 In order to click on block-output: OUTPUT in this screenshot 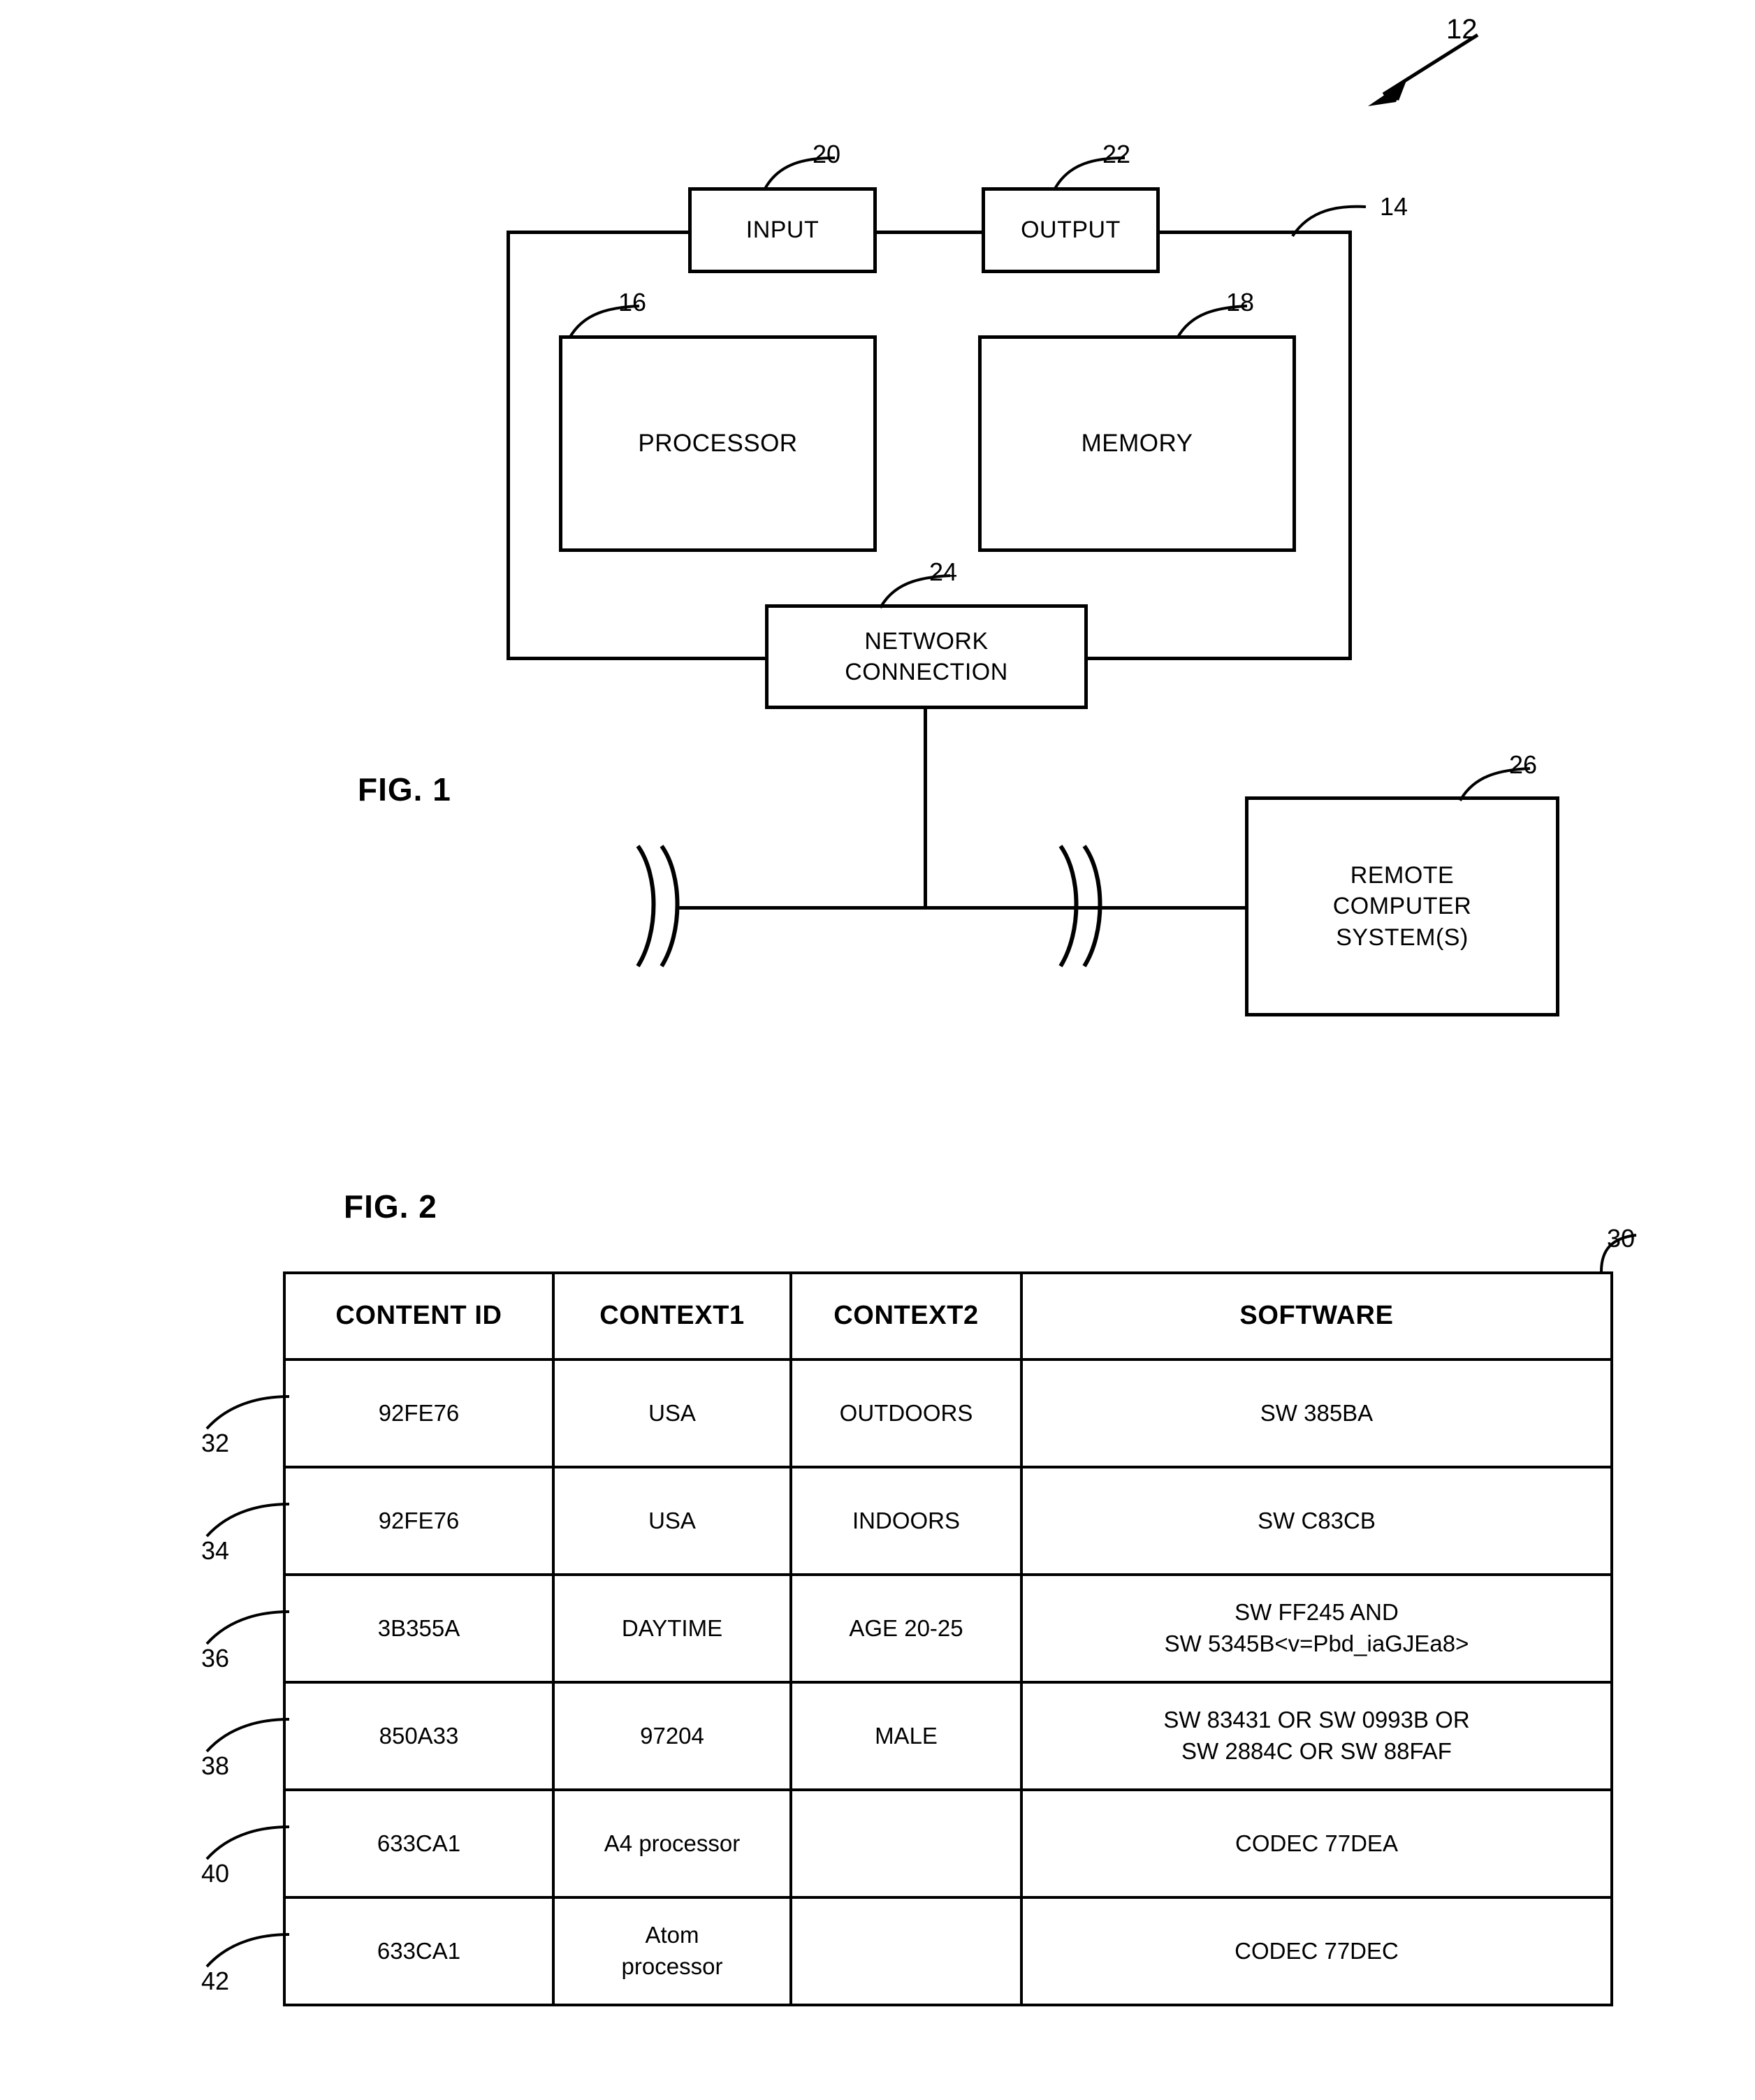, I will do `click(1071, 230)`.